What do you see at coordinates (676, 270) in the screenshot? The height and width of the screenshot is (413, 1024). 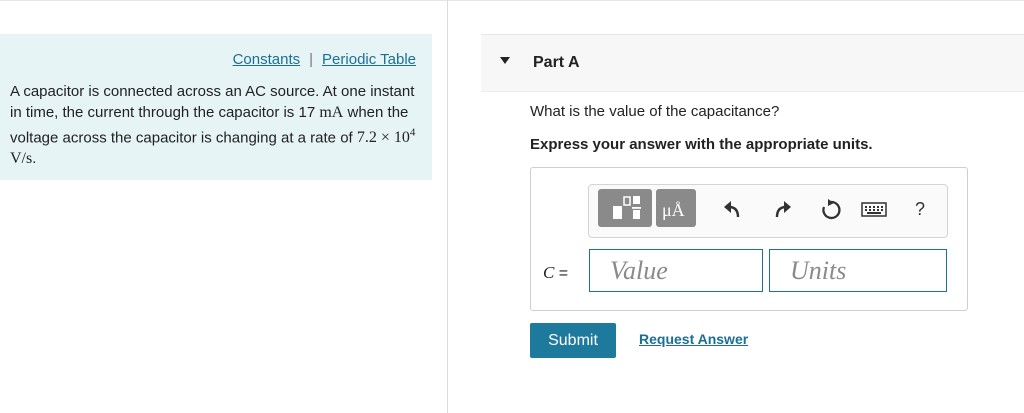 I see `value-input` at bounding box center [676, 270].